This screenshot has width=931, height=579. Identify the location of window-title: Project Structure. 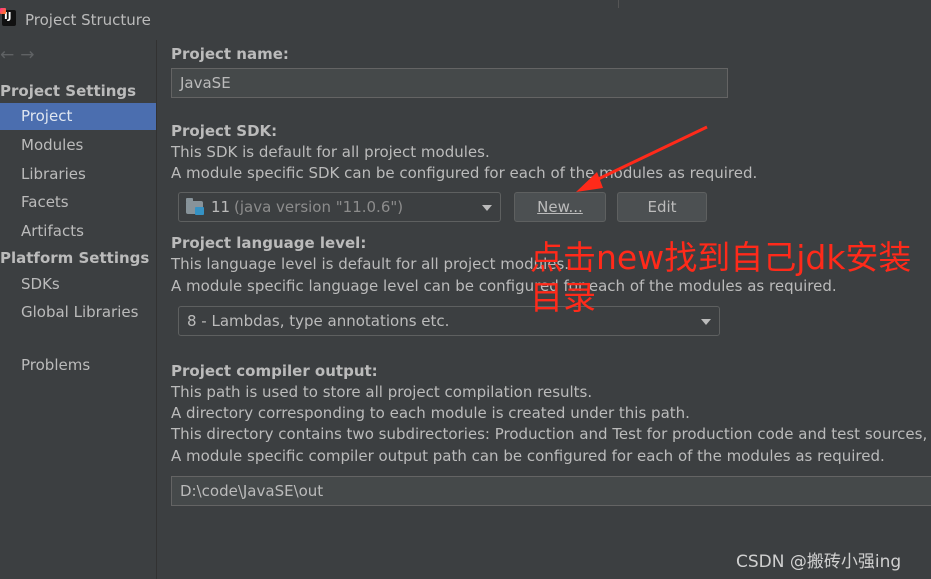
(88, 20).